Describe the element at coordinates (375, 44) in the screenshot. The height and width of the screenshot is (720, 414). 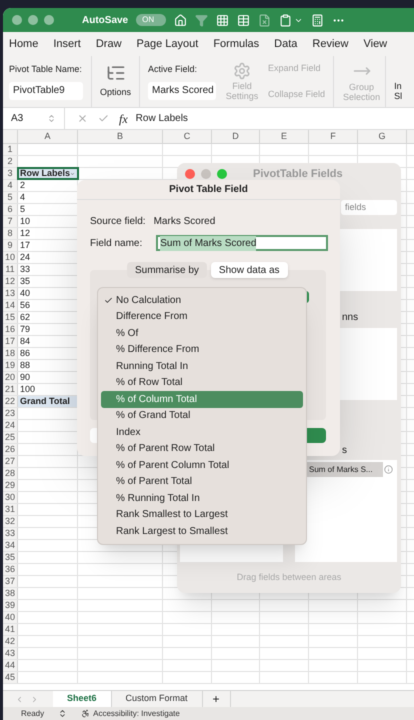
I see `ribbon-tab: View` at that location.